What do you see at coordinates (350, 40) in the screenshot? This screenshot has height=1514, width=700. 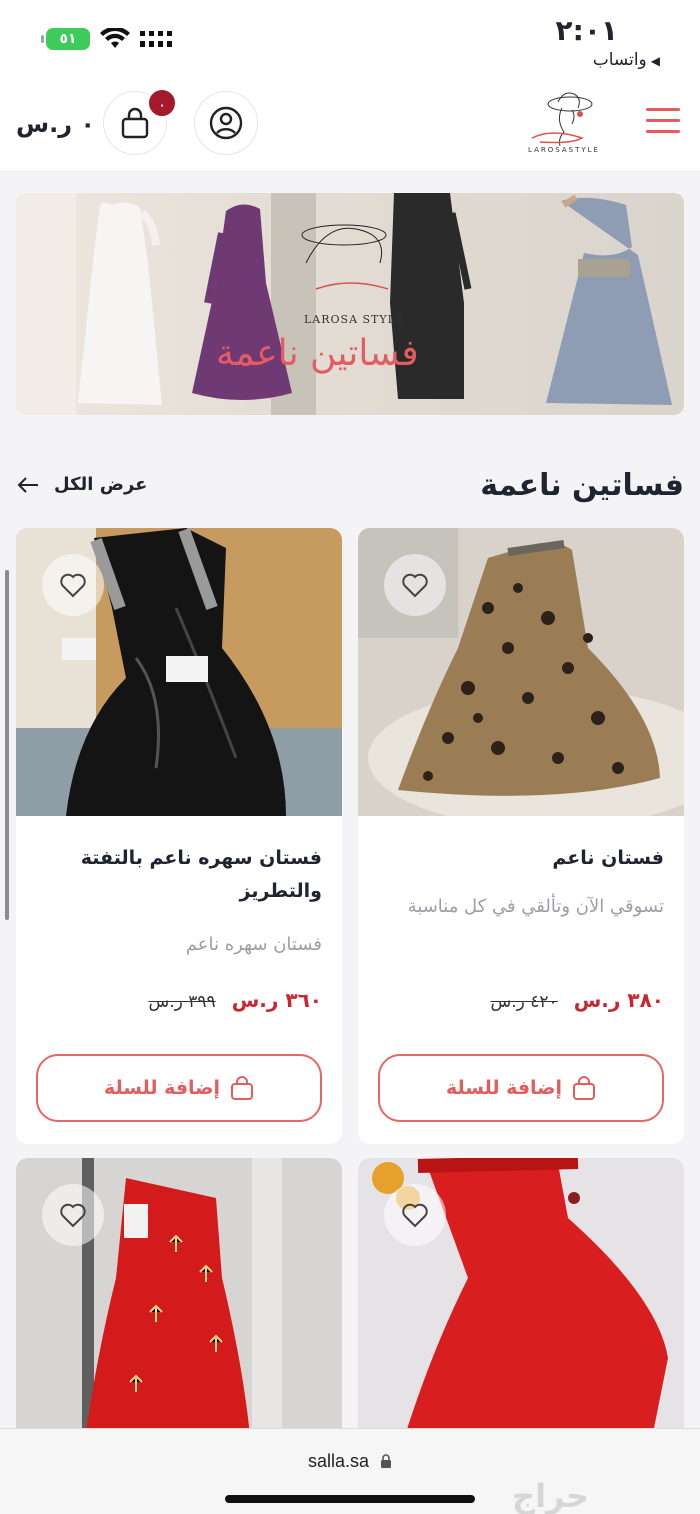 I see `status-bar: ٥١ ٢:٠١ ◀واتساب` at bounding box center [350, 40].